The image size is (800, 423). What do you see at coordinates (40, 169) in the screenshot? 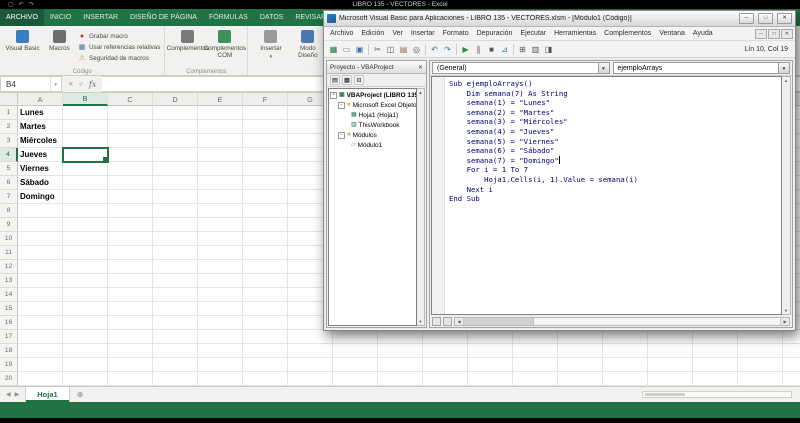
I see `cell-a5: Viernes` at bounding box center [40, 169].